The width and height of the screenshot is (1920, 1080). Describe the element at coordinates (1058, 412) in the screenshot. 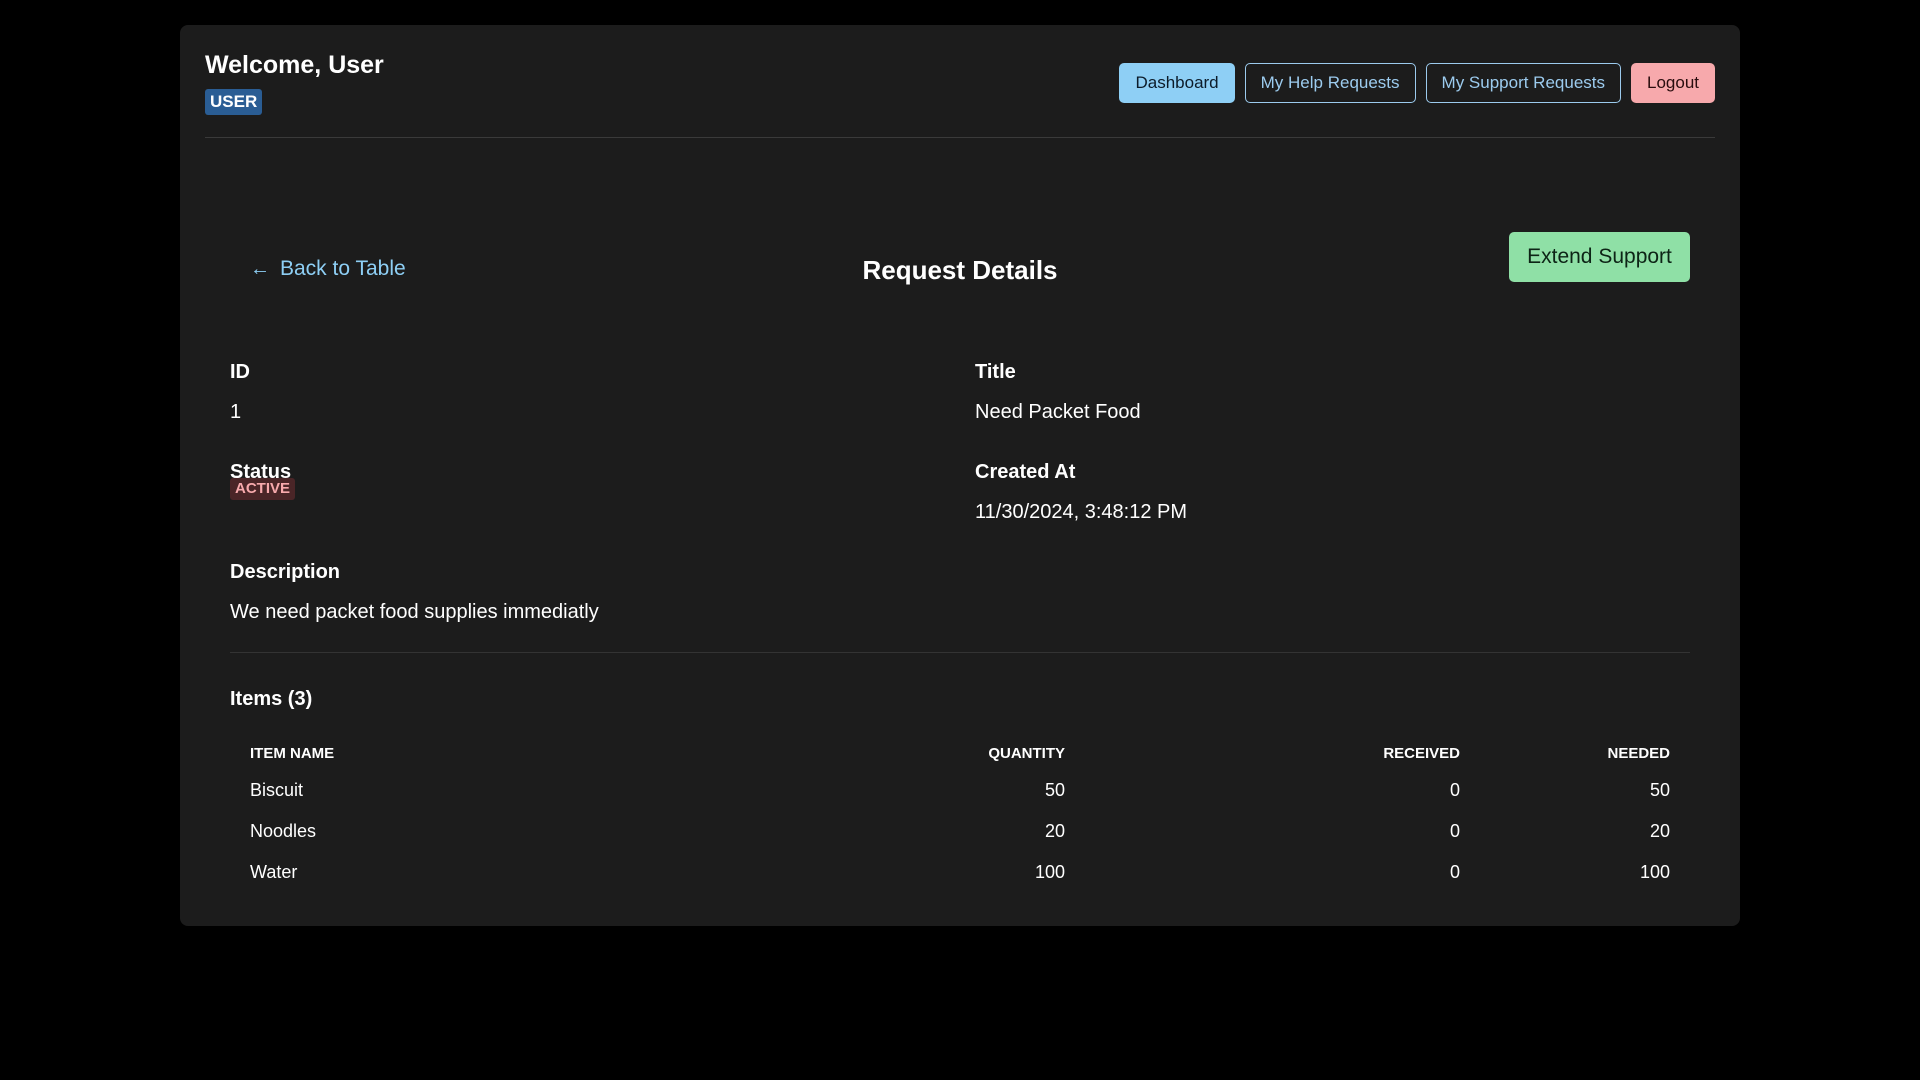

I see `title-value: Need Packet Food` at that location.